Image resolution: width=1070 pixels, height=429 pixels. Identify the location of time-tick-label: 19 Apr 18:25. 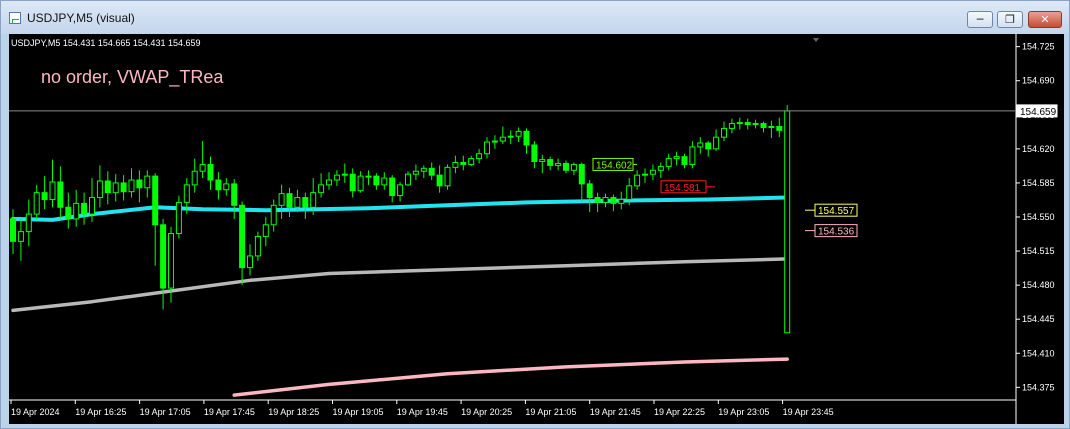
(293, 412).